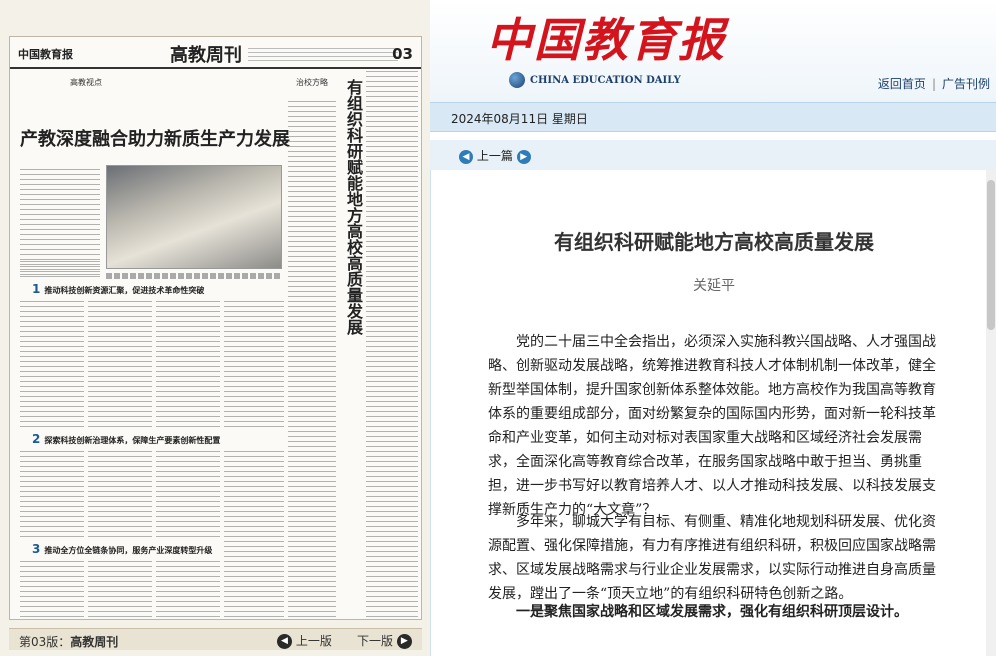  I want to click on scrollbar-thumb, so click(991, 255).